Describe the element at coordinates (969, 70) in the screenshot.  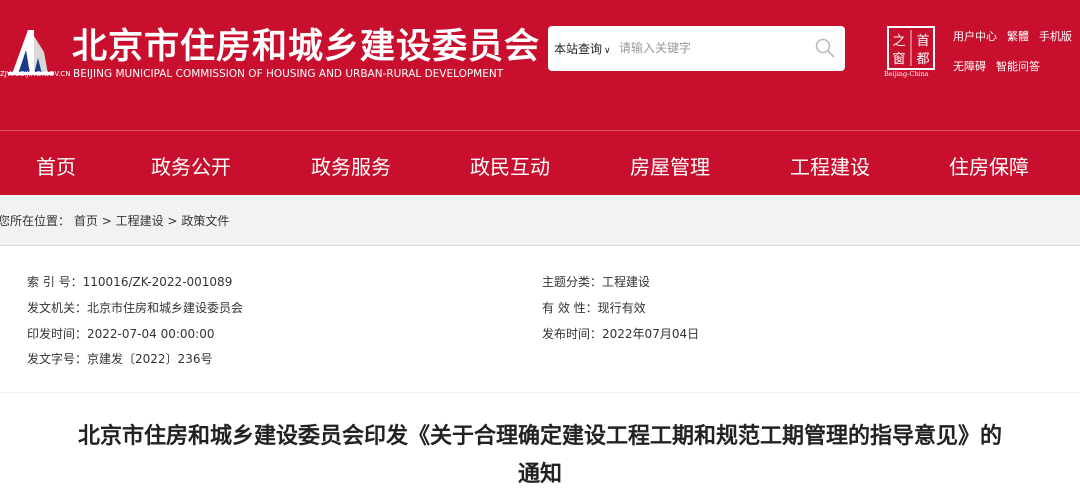
I see `accessibility-link: 无障碍` at that location.